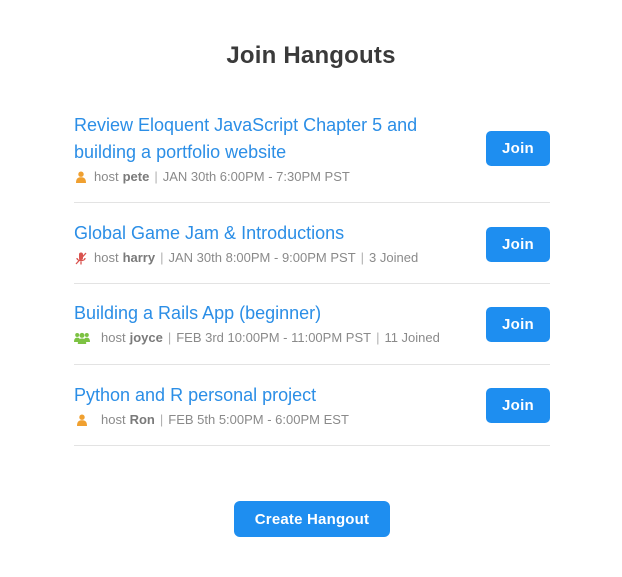  I want to click on joined-count: 3 Joined, so click(394, 257).